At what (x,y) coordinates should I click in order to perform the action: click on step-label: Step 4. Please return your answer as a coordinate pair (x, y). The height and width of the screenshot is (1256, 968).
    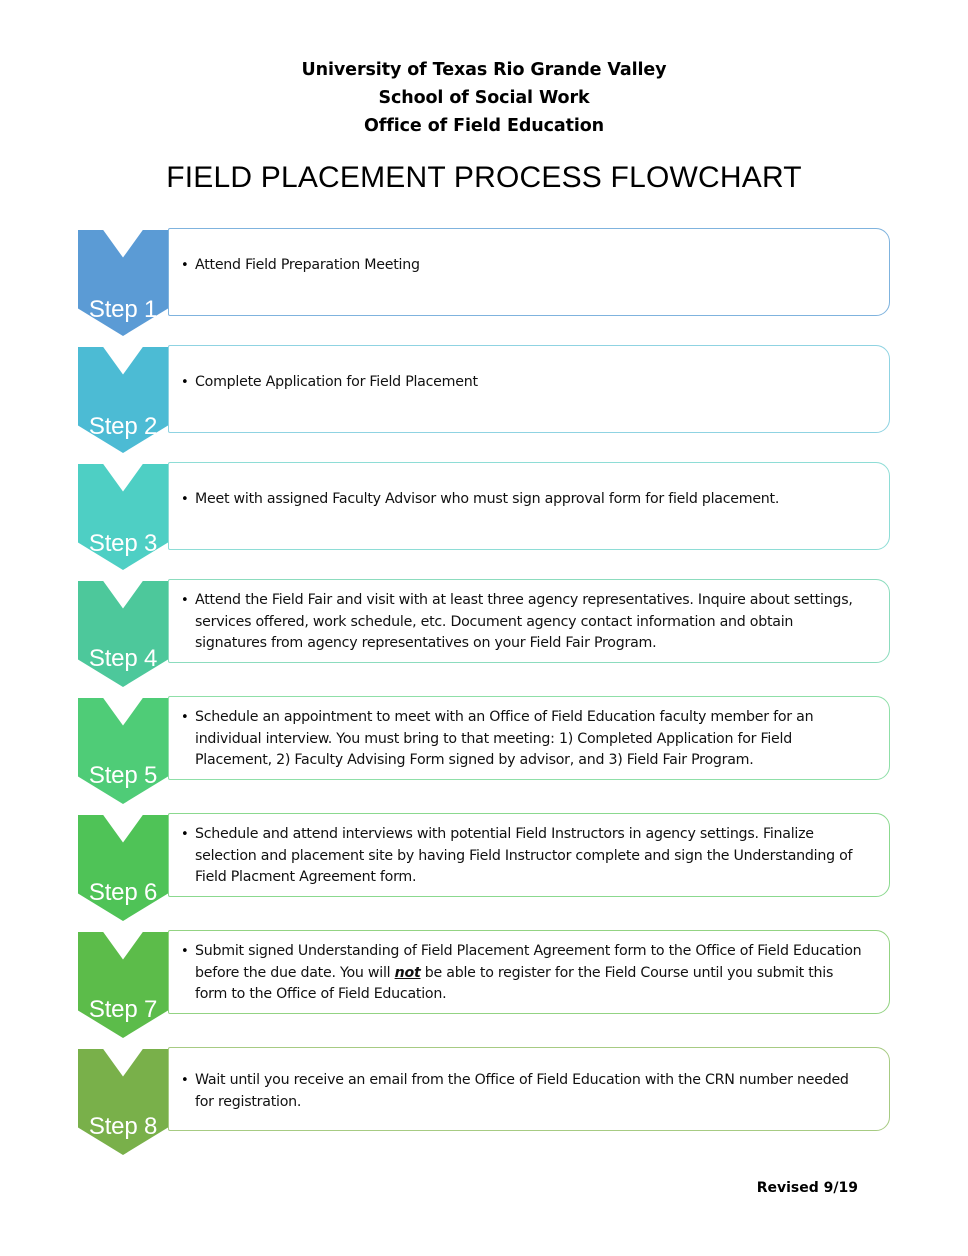
    Looking at the image, I should click on (123, 658).